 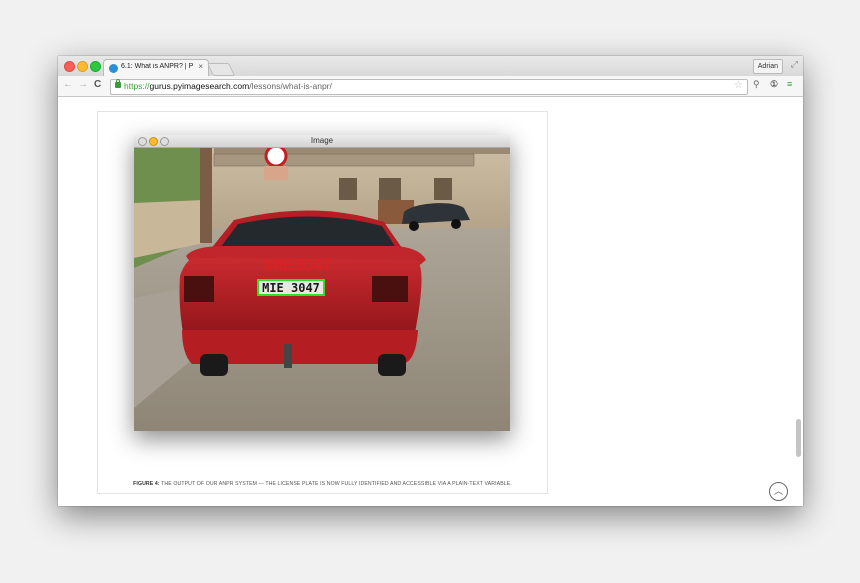 I want to click on url-path: /lessons/what-is-anpr/, so click(x=290, y=86).